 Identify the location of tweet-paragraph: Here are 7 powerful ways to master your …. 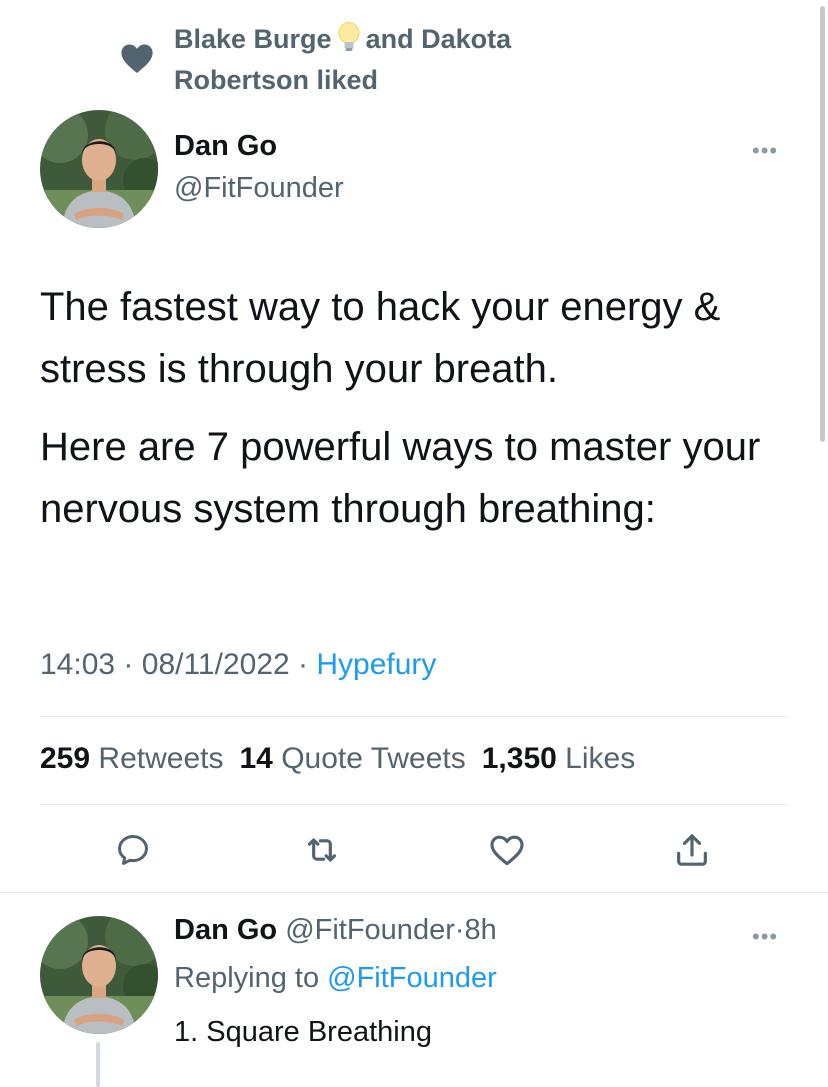
(400, 478).